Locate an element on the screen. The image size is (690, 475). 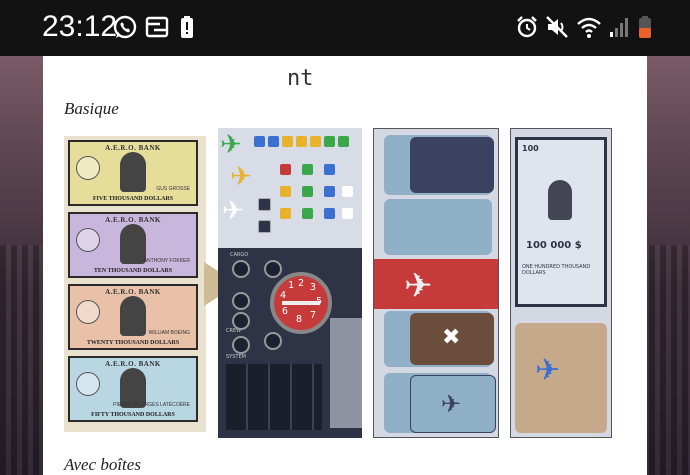
battery-icon is located at coordinates (645, 27).